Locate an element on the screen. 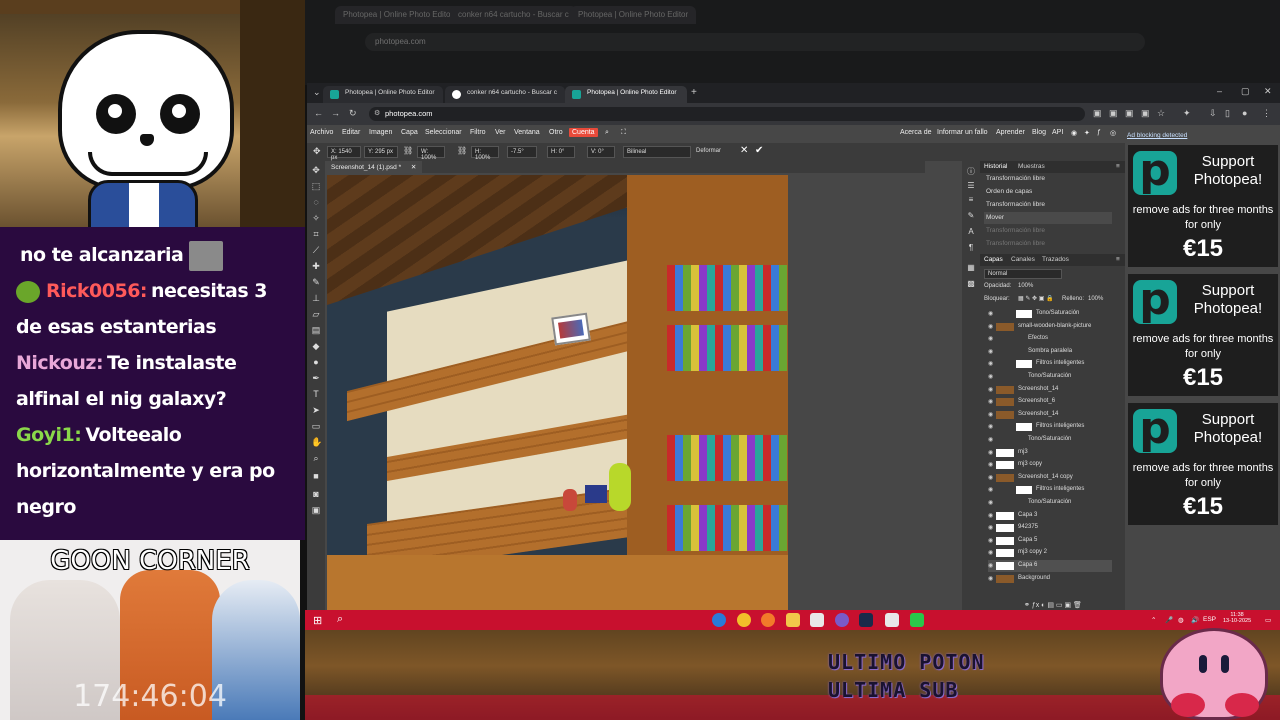 This screenshot has width=1280, height=720. layer-row: ◉ Capa 3 is located at coordinates (1050, 516).